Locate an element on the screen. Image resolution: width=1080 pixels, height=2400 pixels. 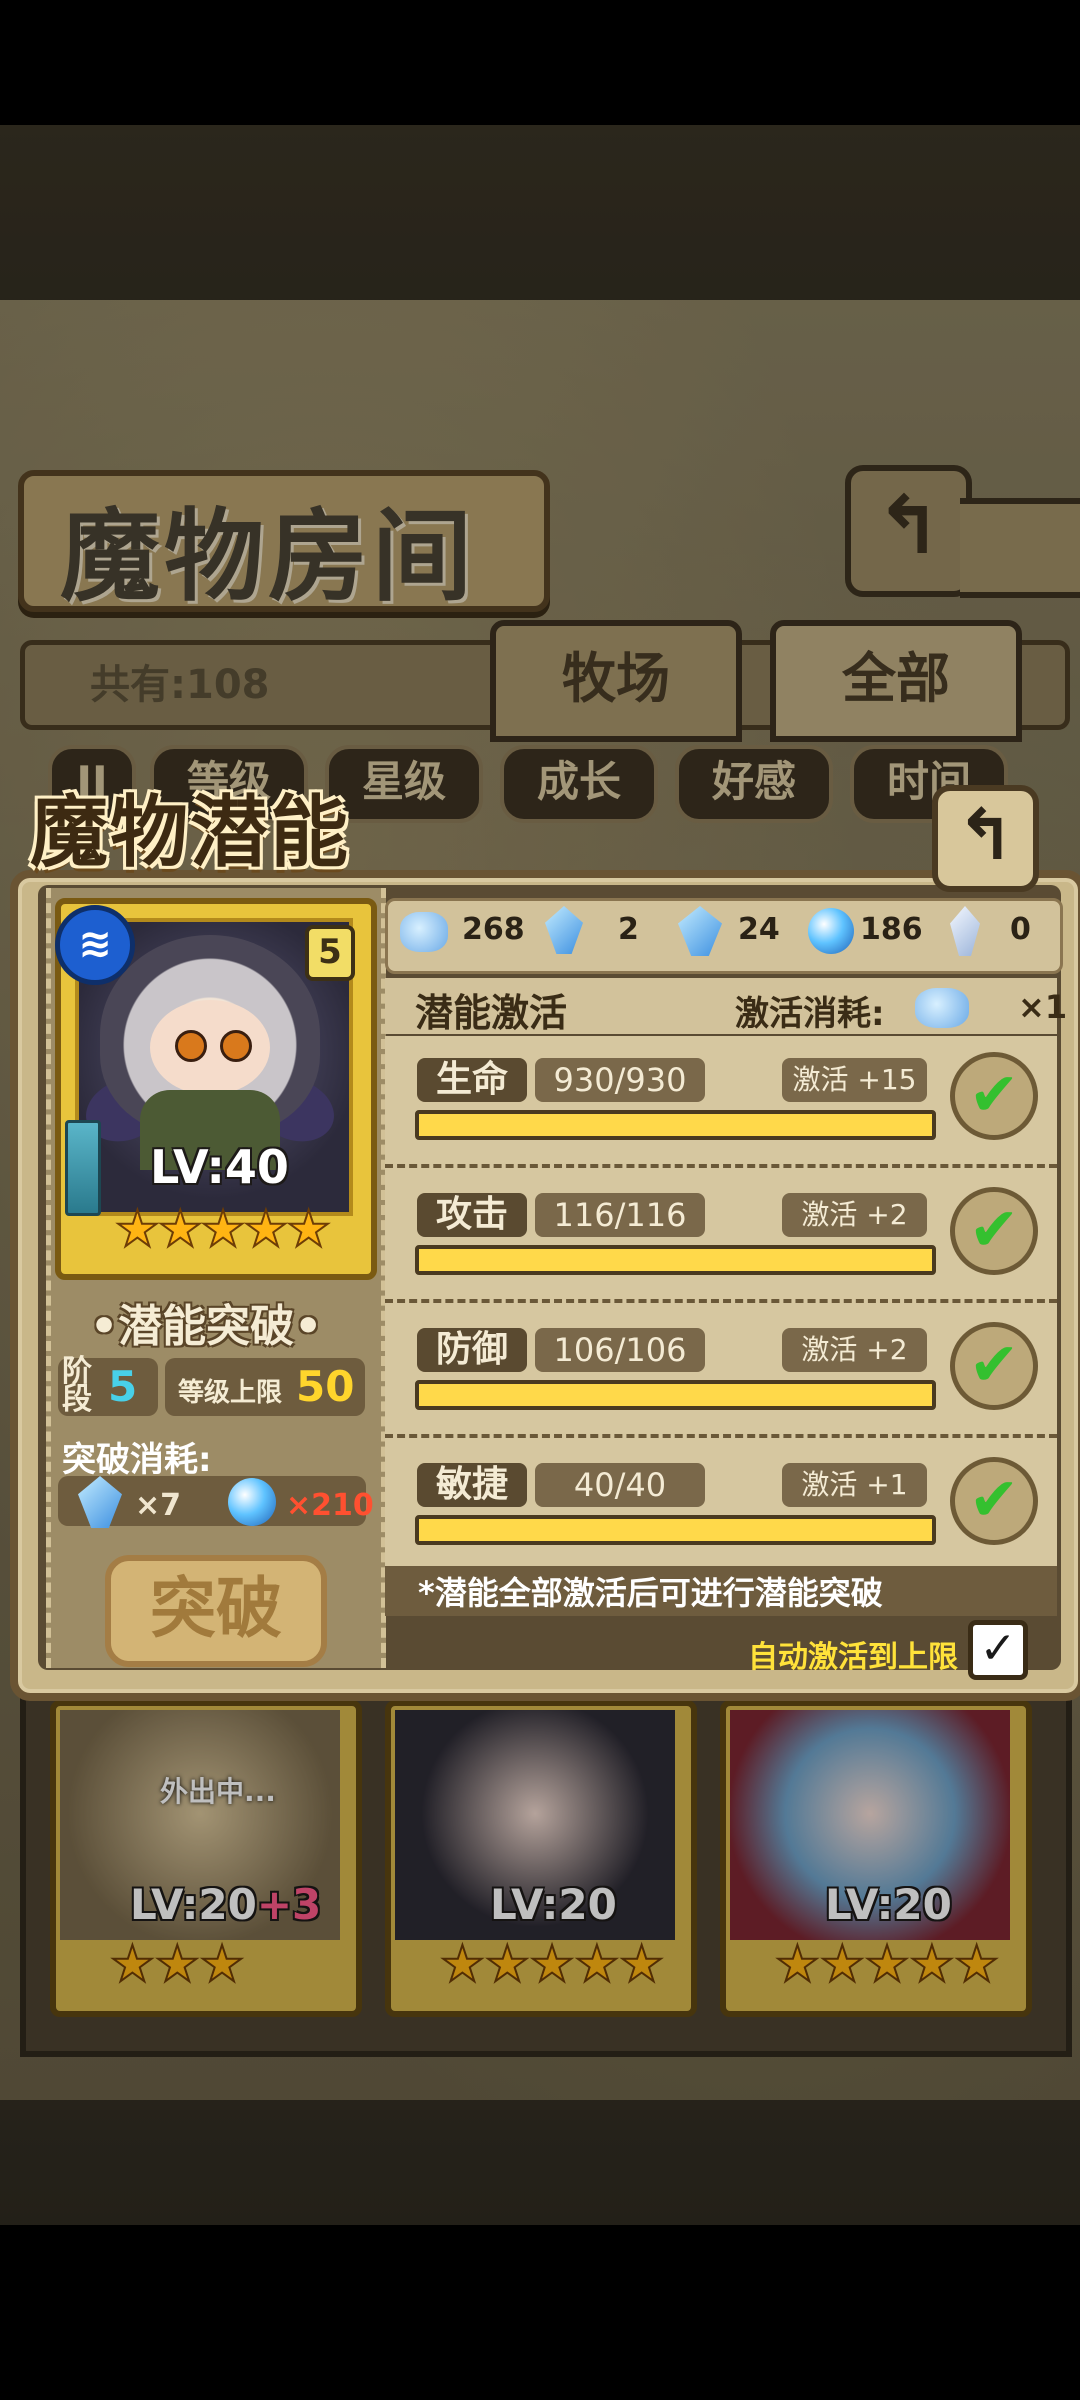
breakthrough-title: •潜能突破• is located at coordinates (206, 1326).